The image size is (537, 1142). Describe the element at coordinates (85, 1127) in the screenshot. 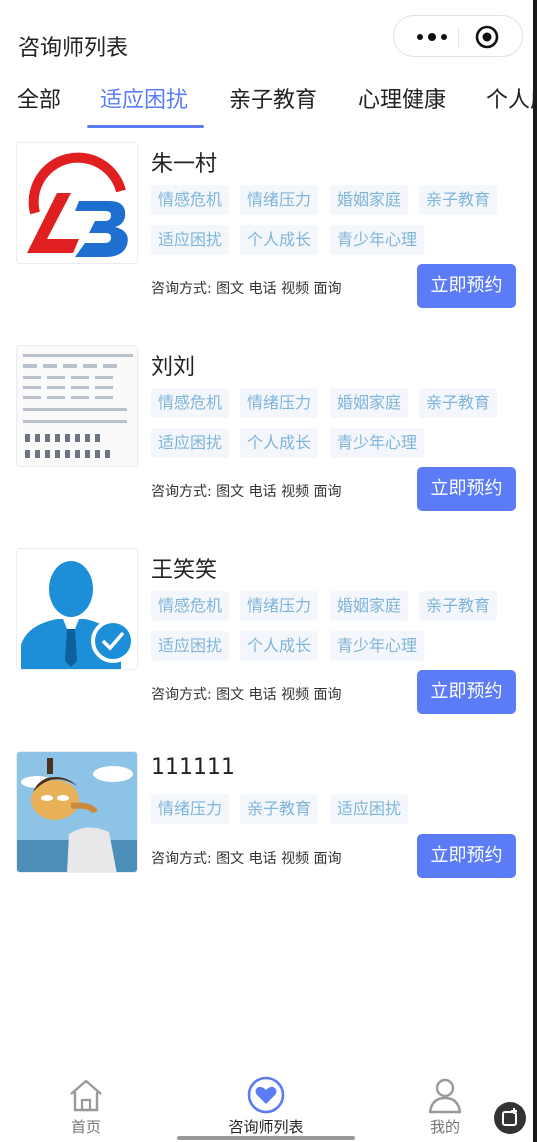

I see `tabbar-home-label: 首页` at that location.